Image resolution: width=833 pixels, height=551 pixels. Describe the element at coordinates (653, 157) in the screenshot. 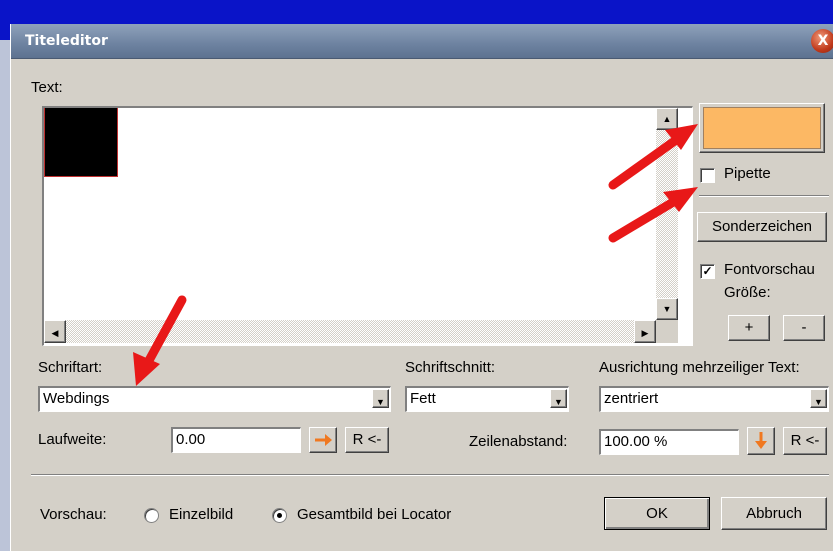

I see `arrow-to-color-swatch` at that location.